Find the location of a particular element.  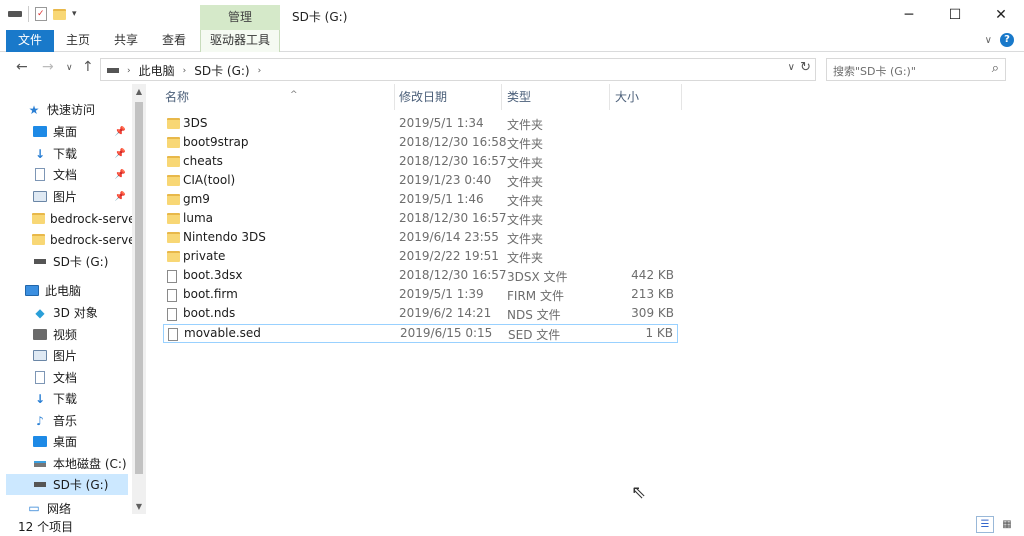

expand-ribbon-icon: ∨ is located at coordinates (988, 40).